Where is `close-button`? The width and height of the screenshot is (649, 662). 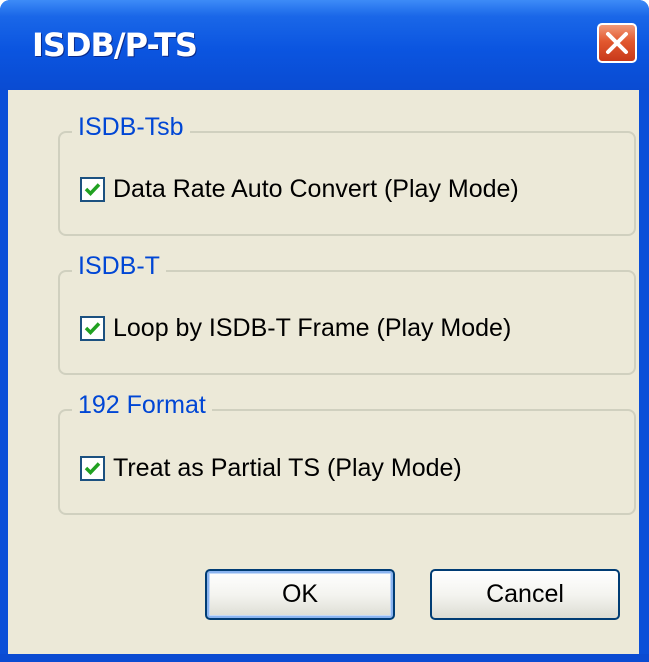 close-button is located at coordinates (617, 43).